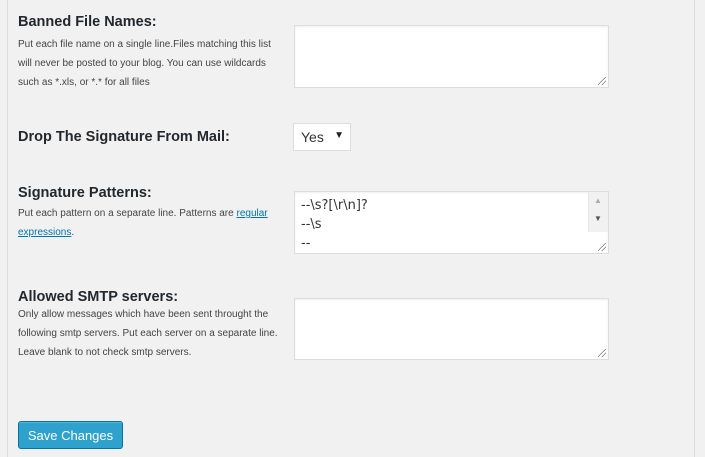 The image size is (705, 457). I want to click on save-changes-button: Save Changes, so click(70, 435).